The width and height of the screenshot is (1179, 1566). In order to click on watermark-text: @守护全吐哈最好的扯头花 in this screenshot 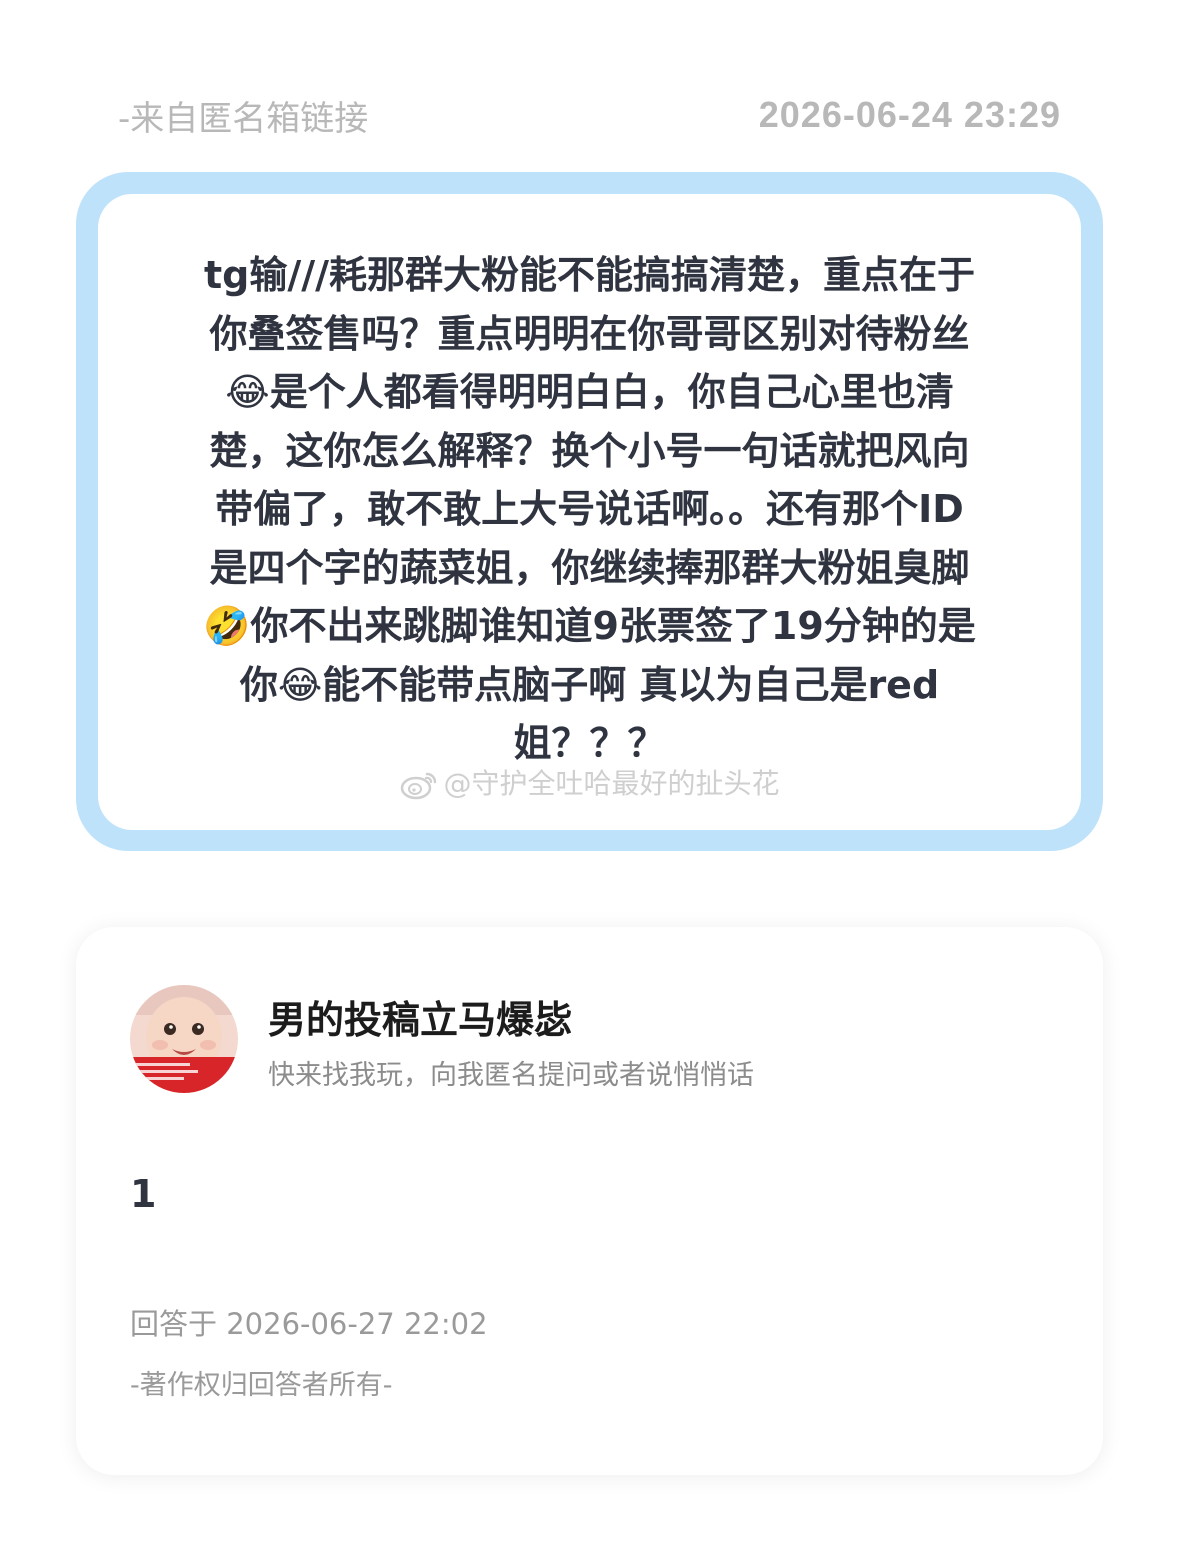, I will do `click(611, 783)`.